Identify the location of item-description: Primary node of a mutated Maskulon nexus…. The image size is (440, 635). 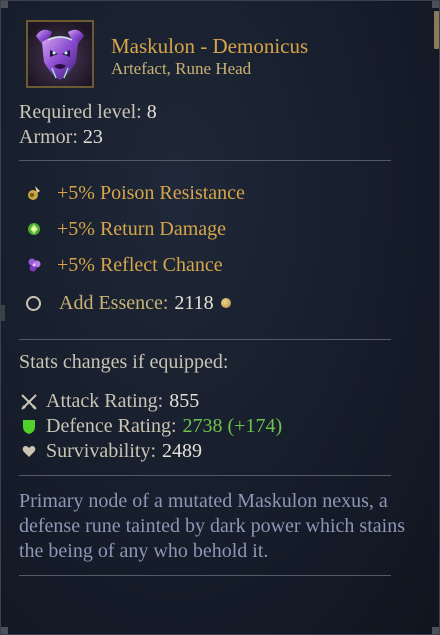
(212, 526).